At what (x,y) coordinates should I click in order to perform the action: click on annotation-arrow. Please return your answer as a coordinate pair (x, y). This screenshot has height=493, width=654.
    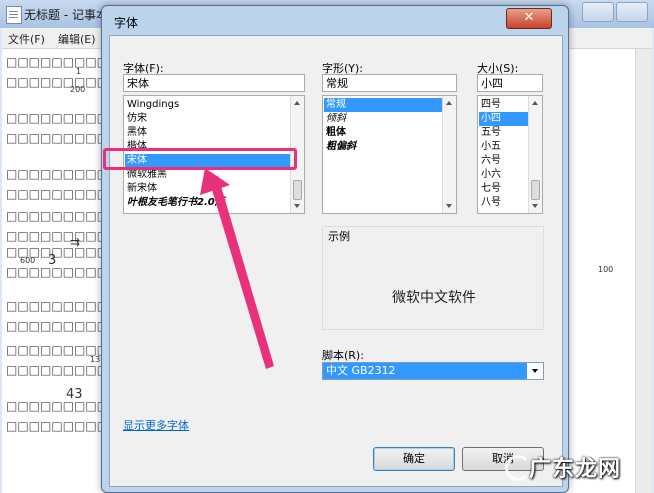
    Looking at the image, I should click on (237, 268).